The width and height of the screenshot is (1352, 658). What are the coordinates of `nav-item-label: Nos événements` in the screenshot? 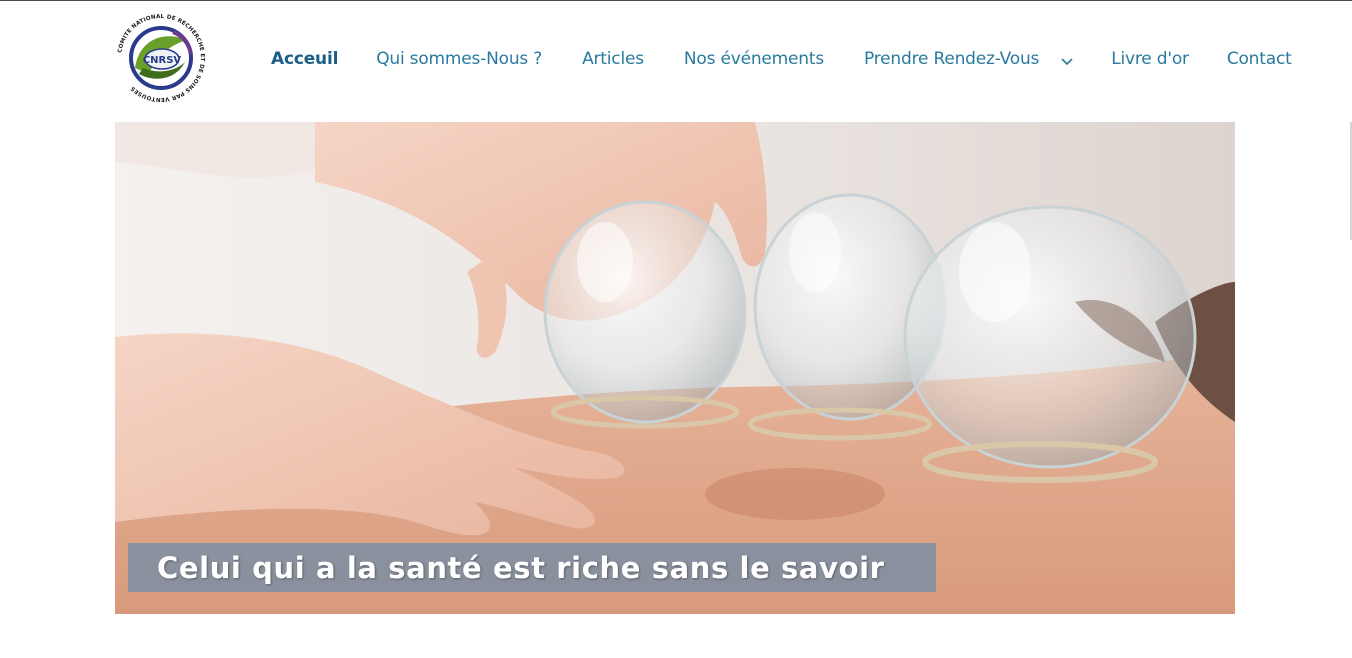 It's located at (753, 59).